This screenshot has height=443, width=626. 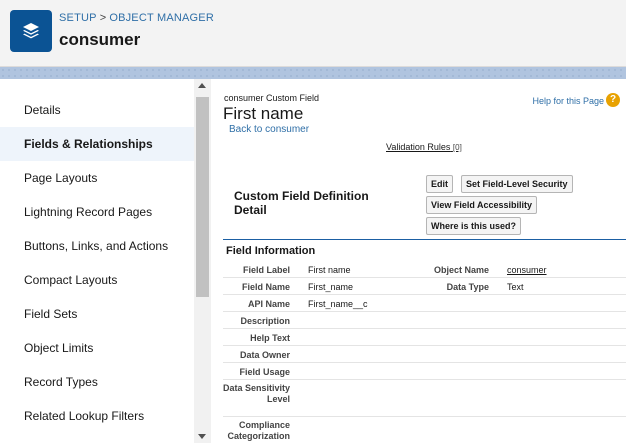 I want to click on table-row: Data Sensitivity Level, so click(x=424, y=398).